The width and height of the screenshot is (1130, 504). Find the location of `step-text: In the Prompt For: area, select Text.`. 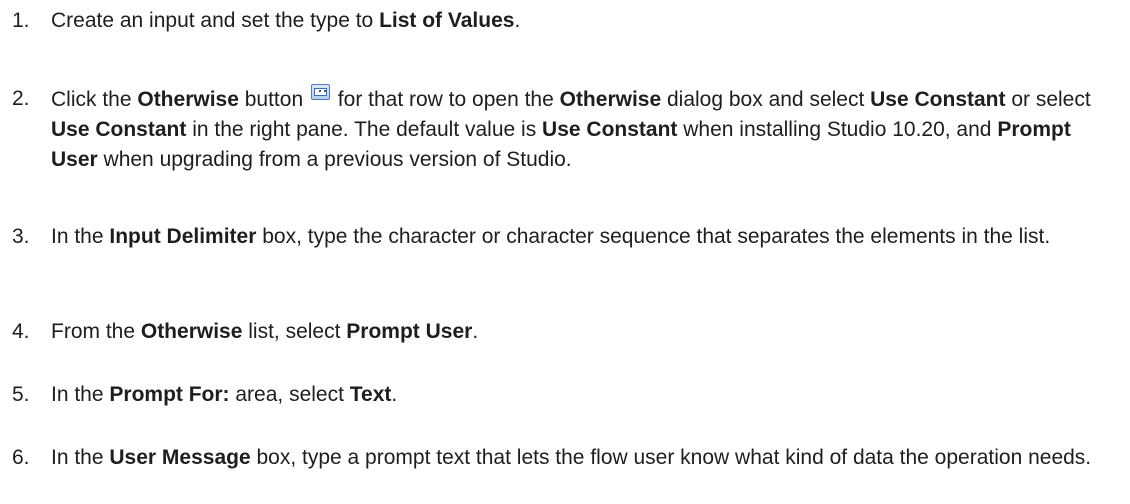

step-text: In the Prompt For: area, select Text. is located at coordinates (586, 395).